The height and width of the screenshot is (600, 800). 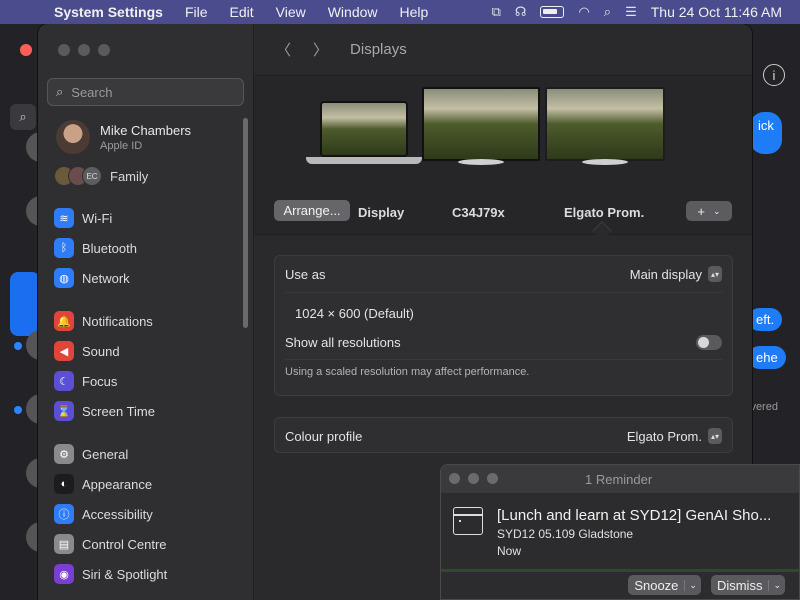 What do you see at coordinates (665, 274) in the screenshot?
I see `use-as-value: Main display` at bounding box center [665, 274].